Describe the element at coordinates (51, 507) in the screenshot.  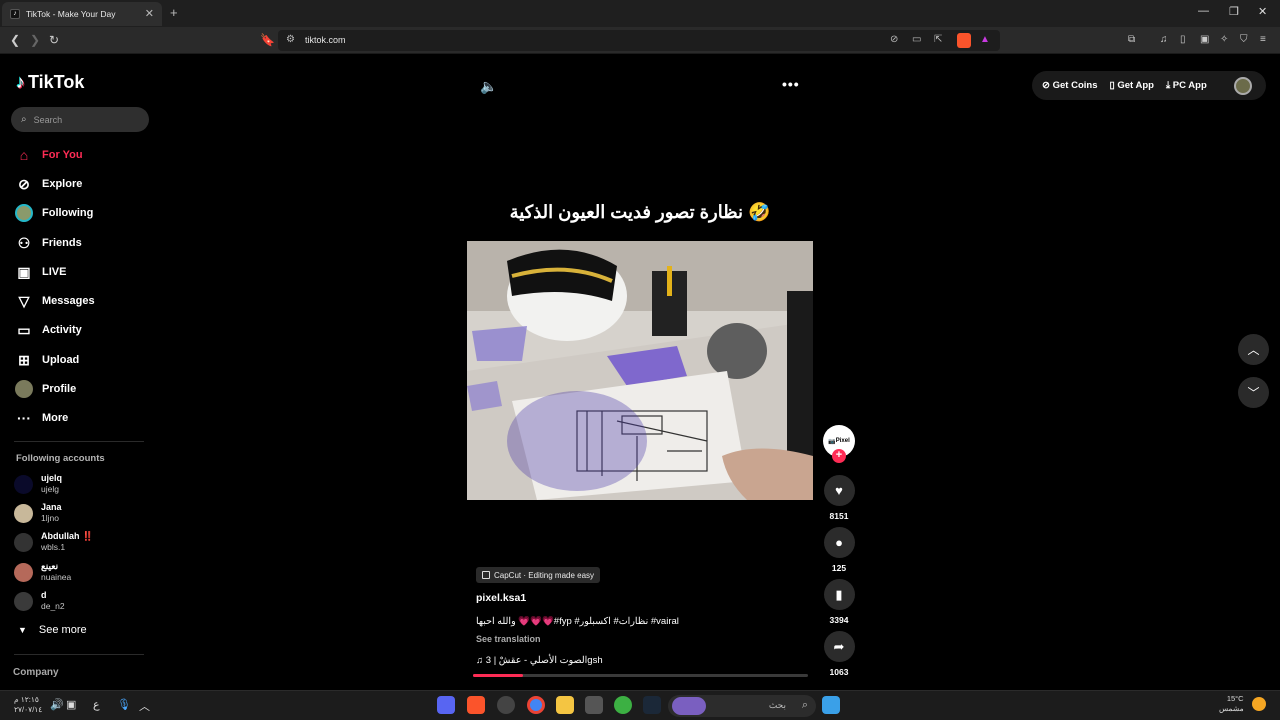
I see `account-display-name: Jana` at that location.